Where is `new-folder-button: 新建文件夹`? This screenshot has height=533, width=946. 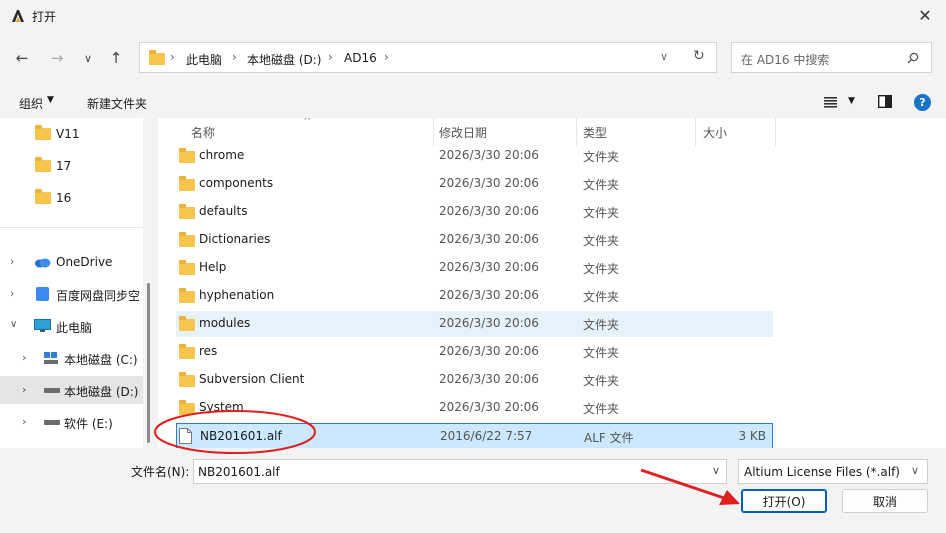 new-folder-button: 新建文件夹 is located at coordinates (117, 103).